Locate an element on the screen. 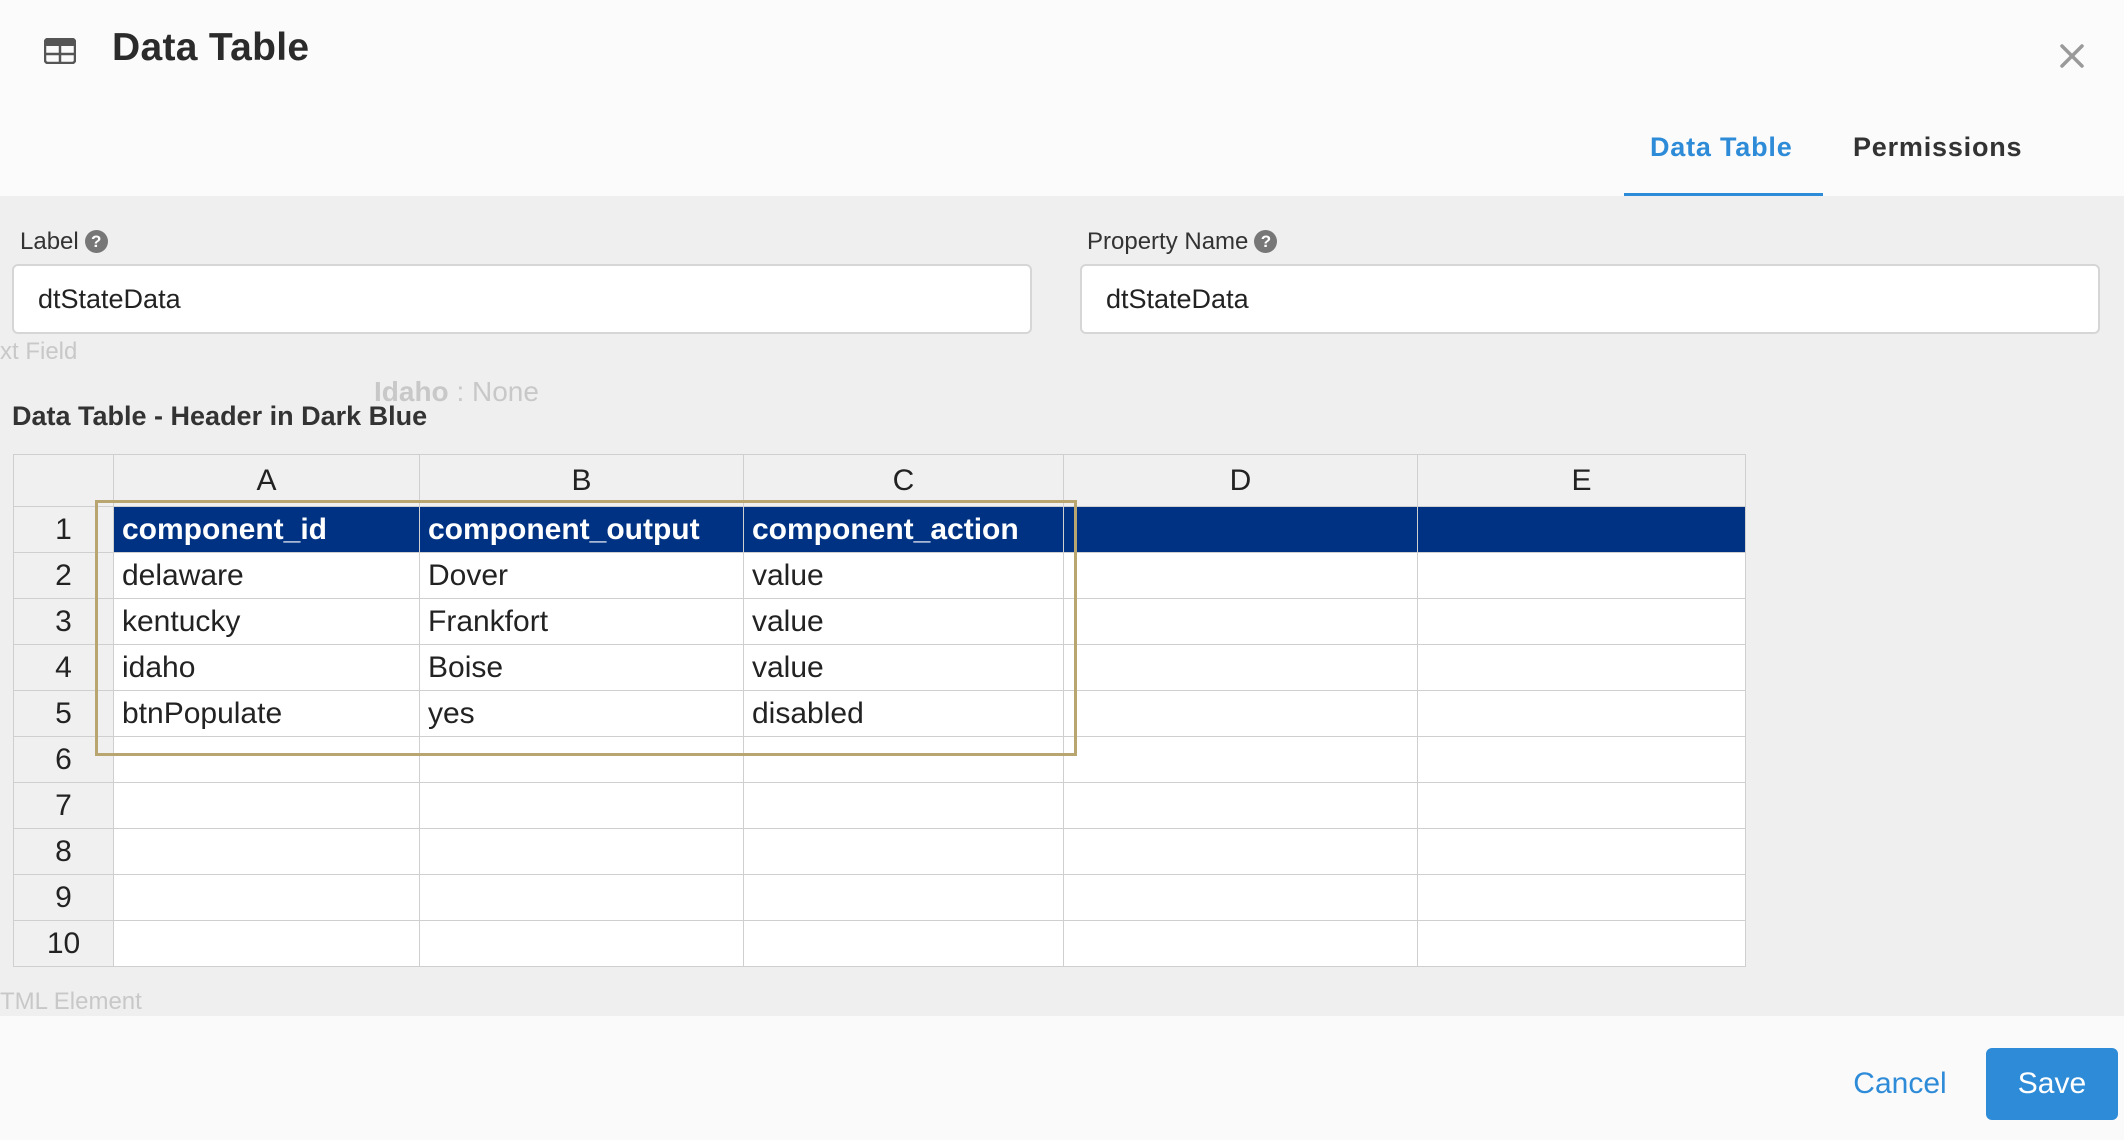 This screenshot has width=2124, height=1140. row-number: 1 is located at coordinates (63, 529).